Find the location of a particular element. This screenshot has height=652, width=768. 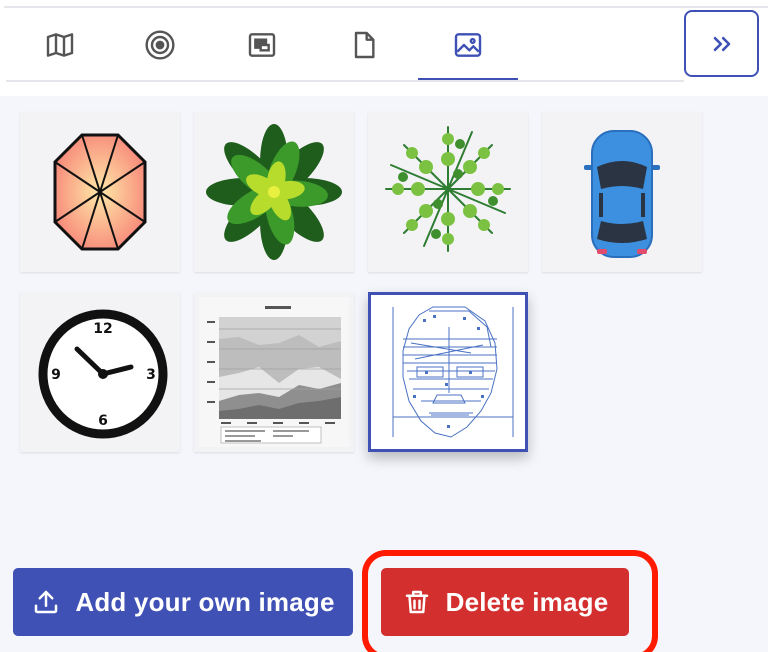

add-image-label: Add your own image is located at coordinates (205, 601).